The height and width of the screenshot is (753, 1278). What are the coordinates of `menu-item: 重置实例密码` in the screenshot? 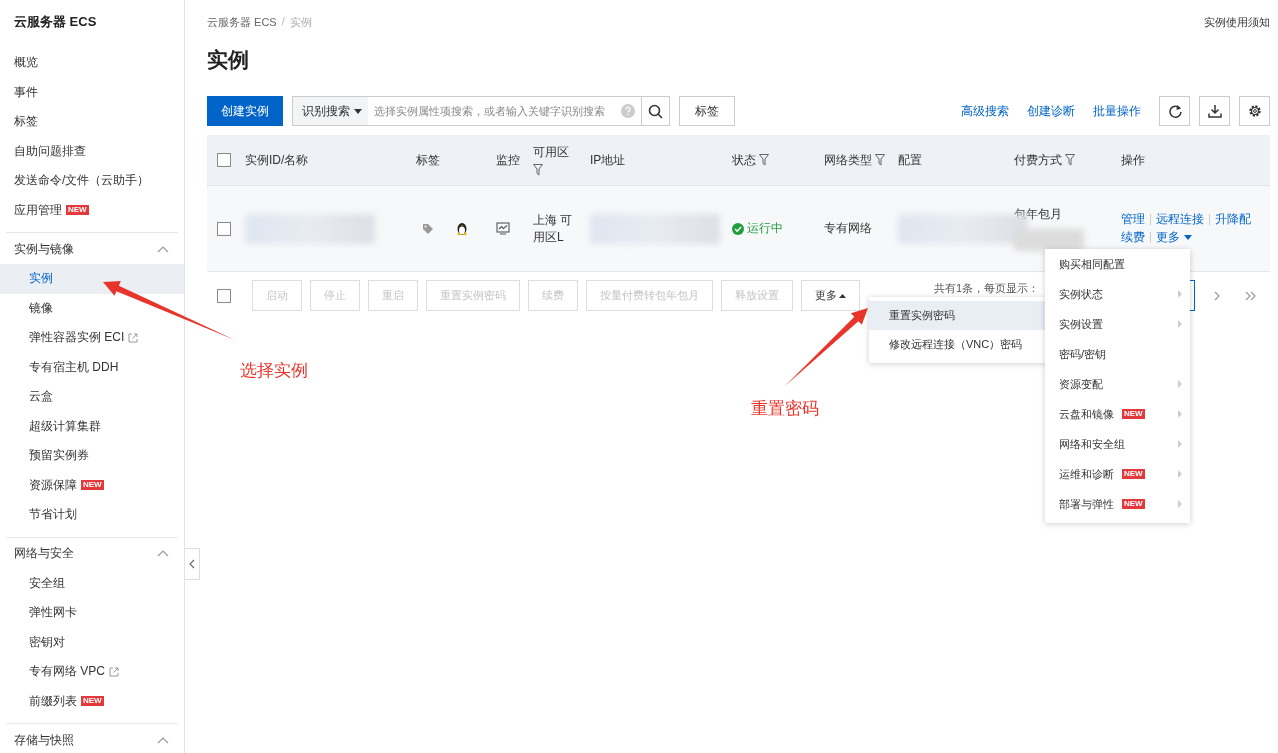 It's located at (957, 315).